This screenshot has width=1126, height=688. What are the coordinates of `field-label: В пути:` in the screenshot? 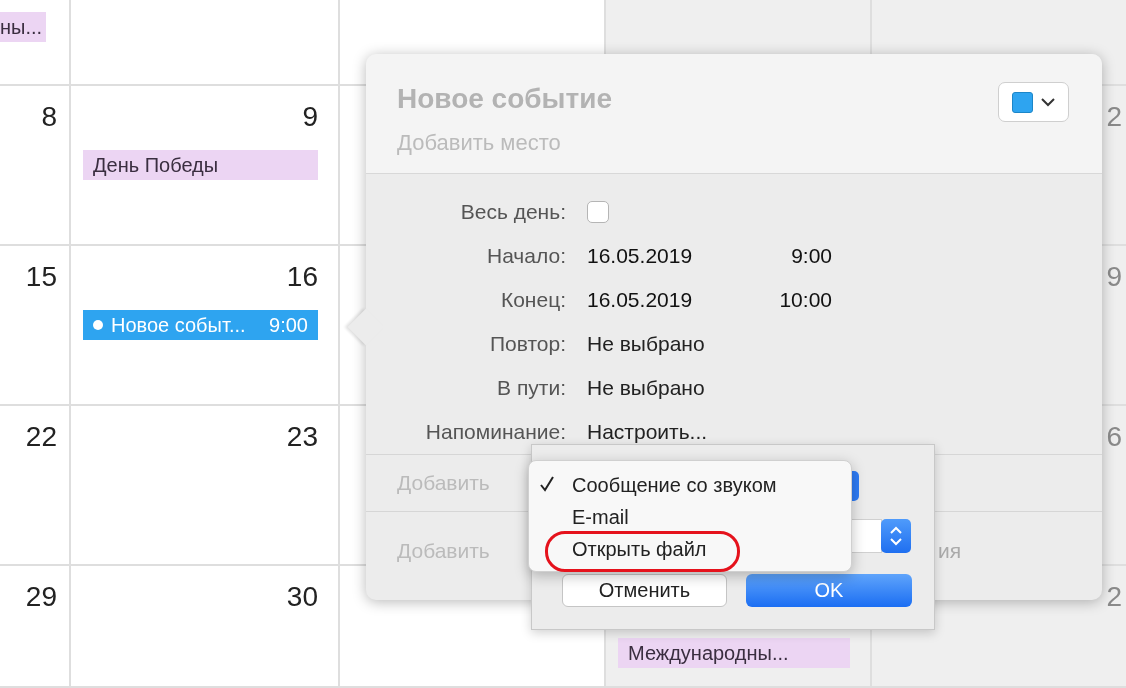 It's located at (531, 388).